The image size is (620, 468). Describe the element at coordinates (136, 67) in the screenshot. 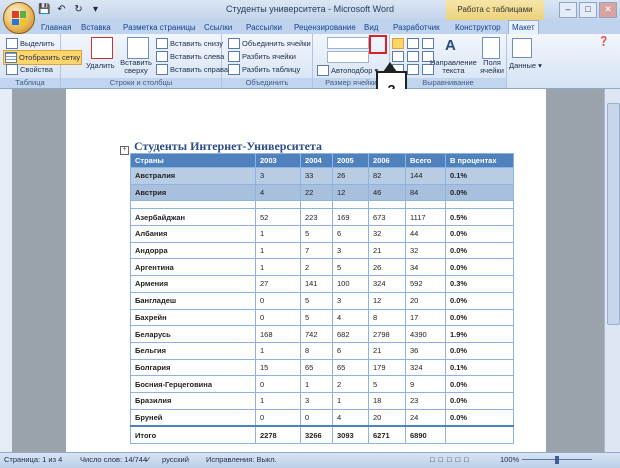

I see `insert-above-button: Вставить сверху` at that location.